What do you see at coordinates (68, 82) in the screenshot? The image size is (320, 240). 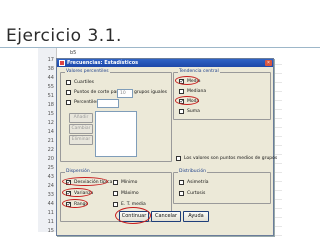 I see `cuartiles-checkbox` at bounding box center [68, 82].